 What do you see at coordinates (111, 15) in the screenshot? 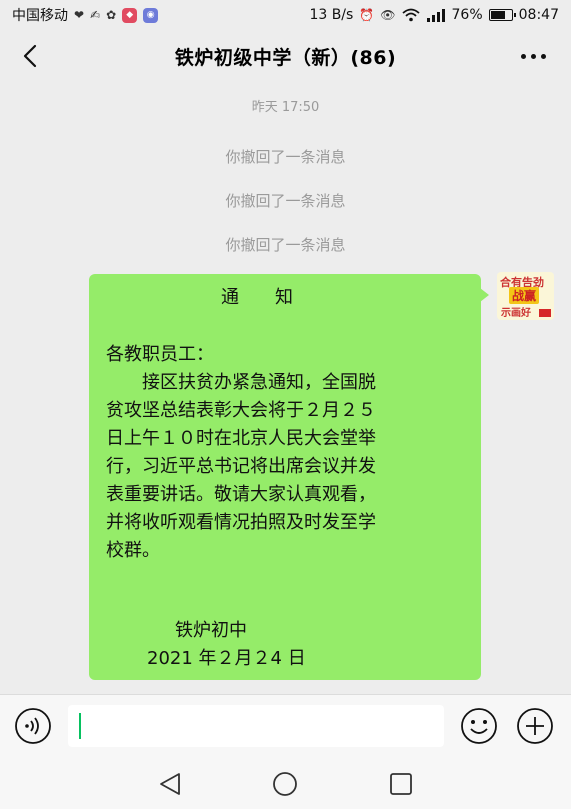
I see `app-notification-icon: ✿` at bounding box center [111, 15].